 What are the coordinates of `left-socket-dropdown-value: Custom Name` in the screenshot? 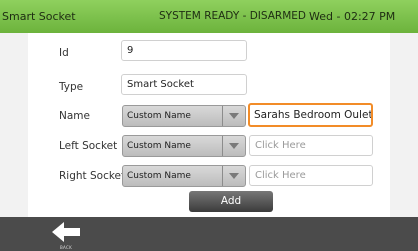 It's located at (159, 146).